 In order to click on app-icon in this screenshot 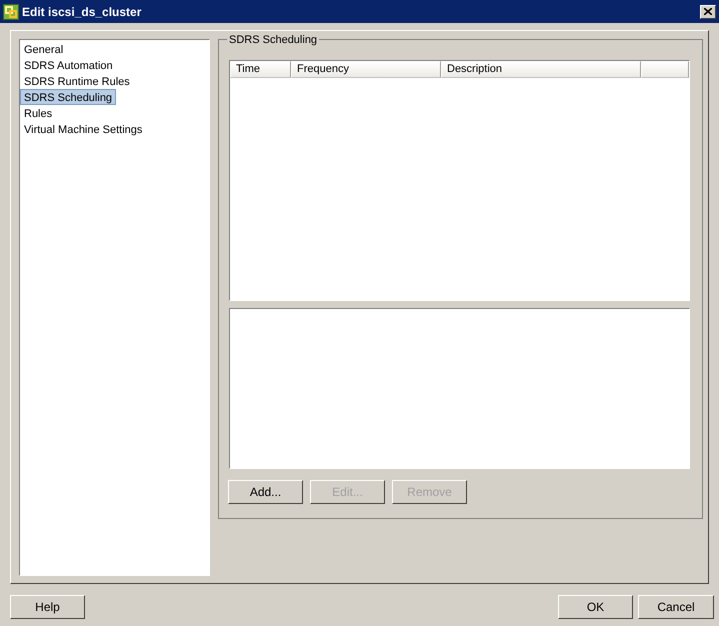, I will do `click(11, 12)`.